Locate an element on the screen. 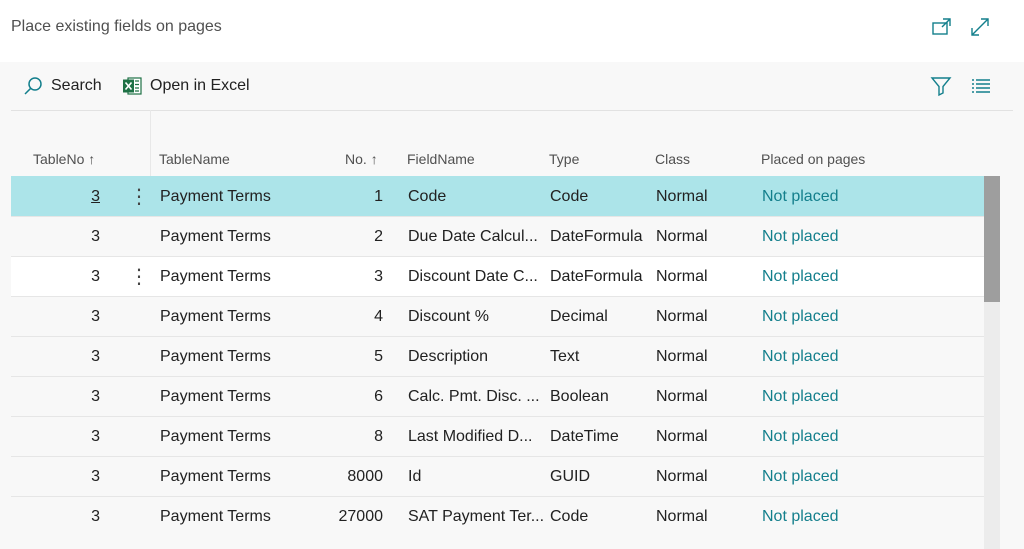  cell-fieldname: Code is located at coordinates (427, 196).